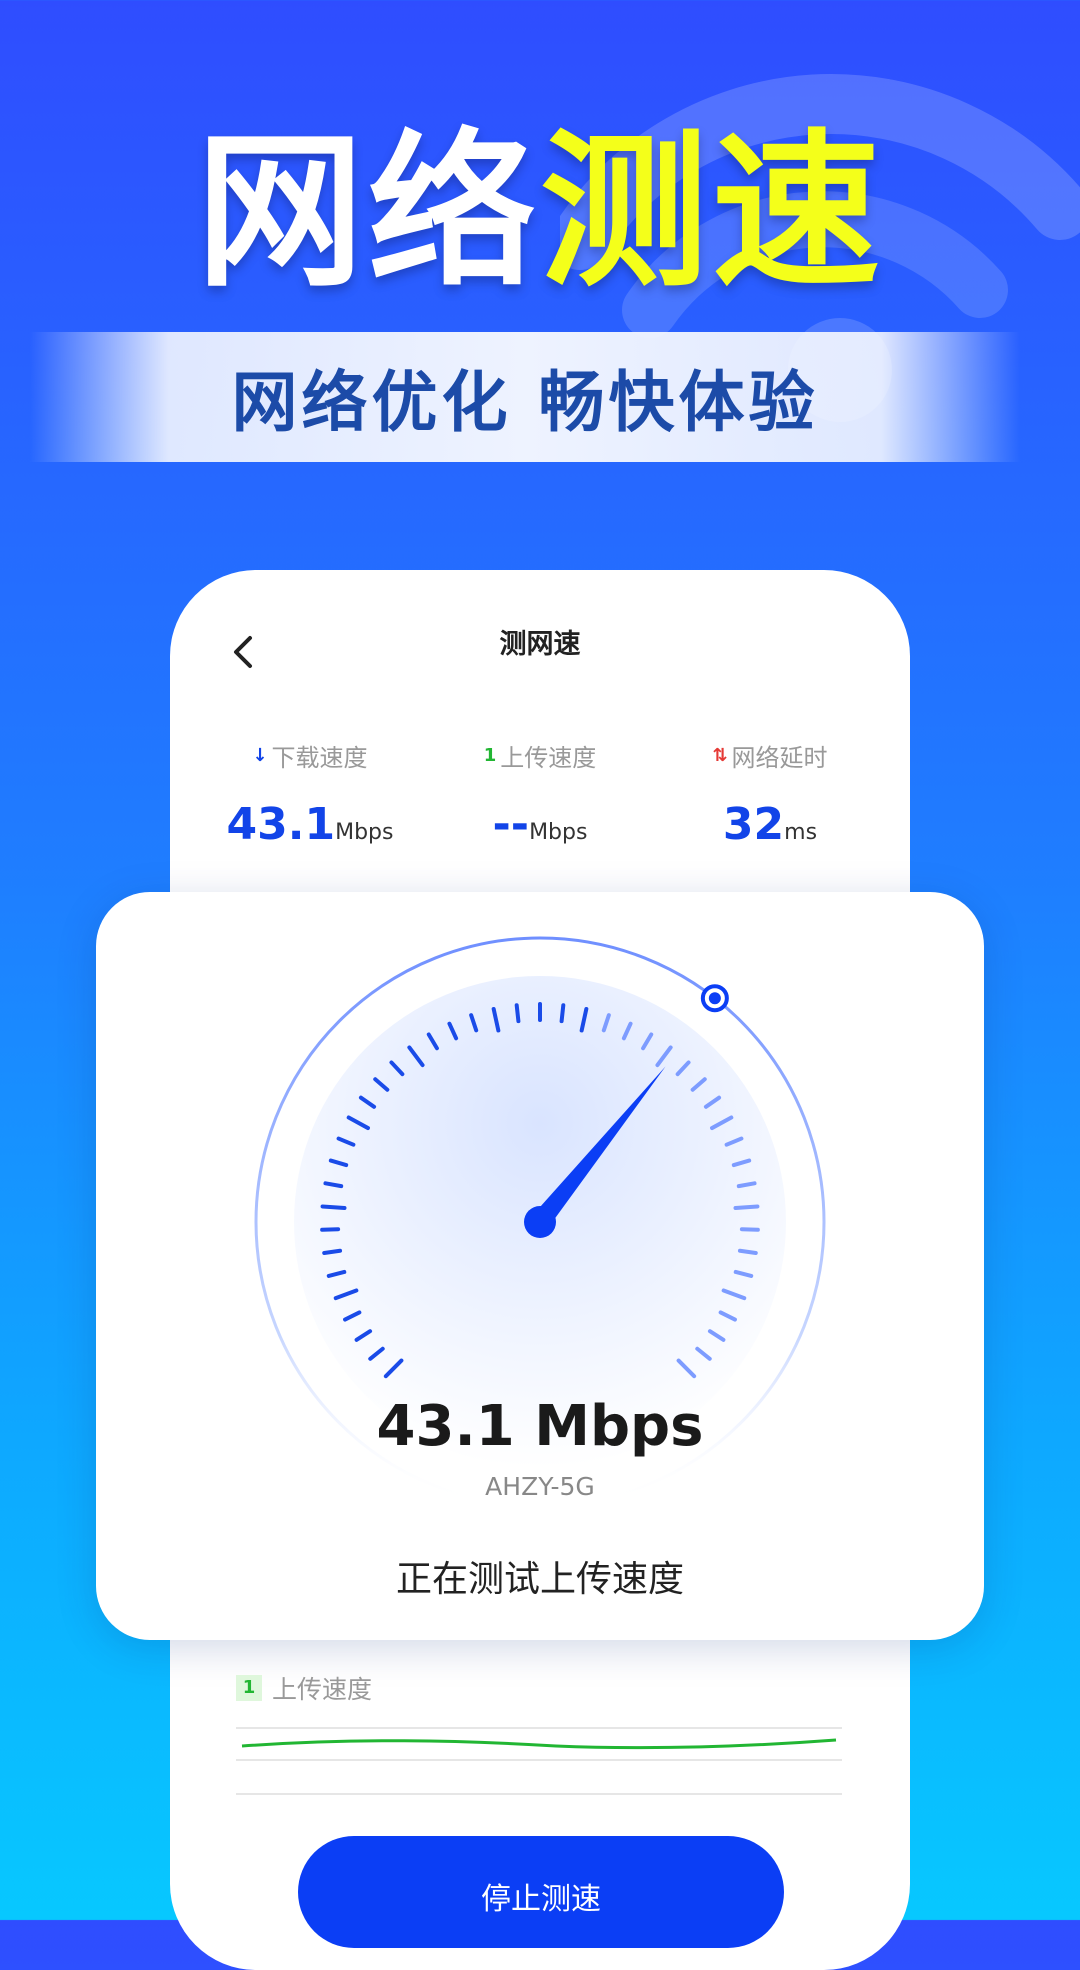 The height and width of the screenshot is (1970, 1080). I want to click on download-stat: ↓ 下载速度 43.1Mbps, so click(310, 794).